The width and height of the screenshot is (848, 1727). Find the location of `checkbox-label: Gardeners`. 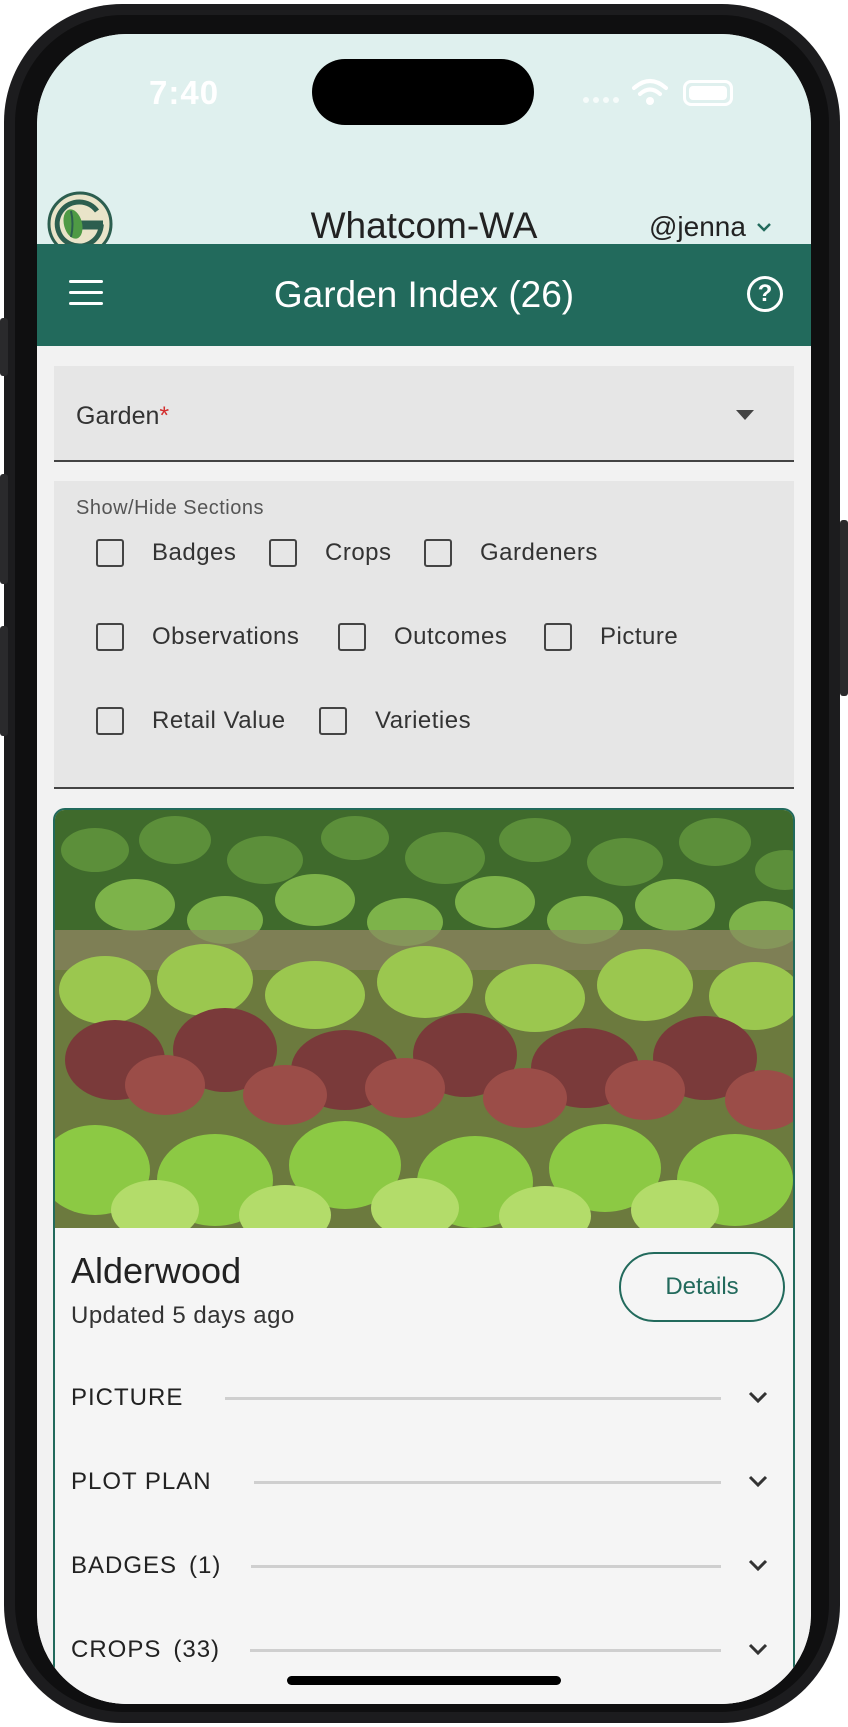

checkbox-label: Gardeners is located at coordinates (539, 552).